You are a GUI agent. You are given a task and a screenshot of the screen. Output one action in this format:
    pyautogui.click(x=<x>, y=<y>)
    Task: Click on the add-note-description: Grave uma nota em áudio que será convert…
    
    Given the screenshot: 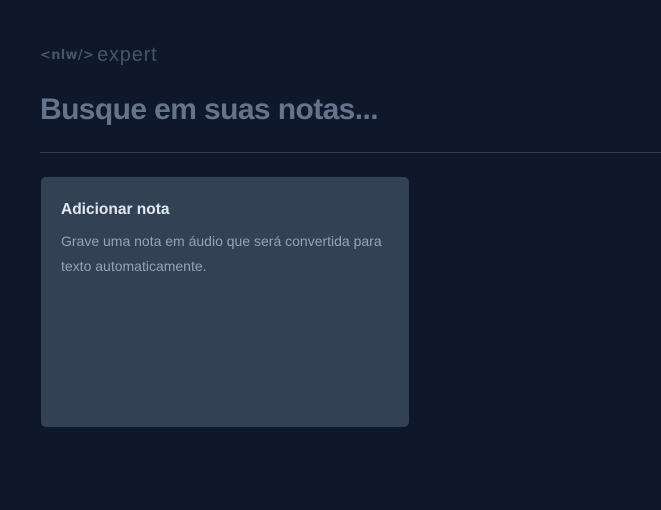 What is the action you would take?
    pyautogui.click(x=221, y=253)
    